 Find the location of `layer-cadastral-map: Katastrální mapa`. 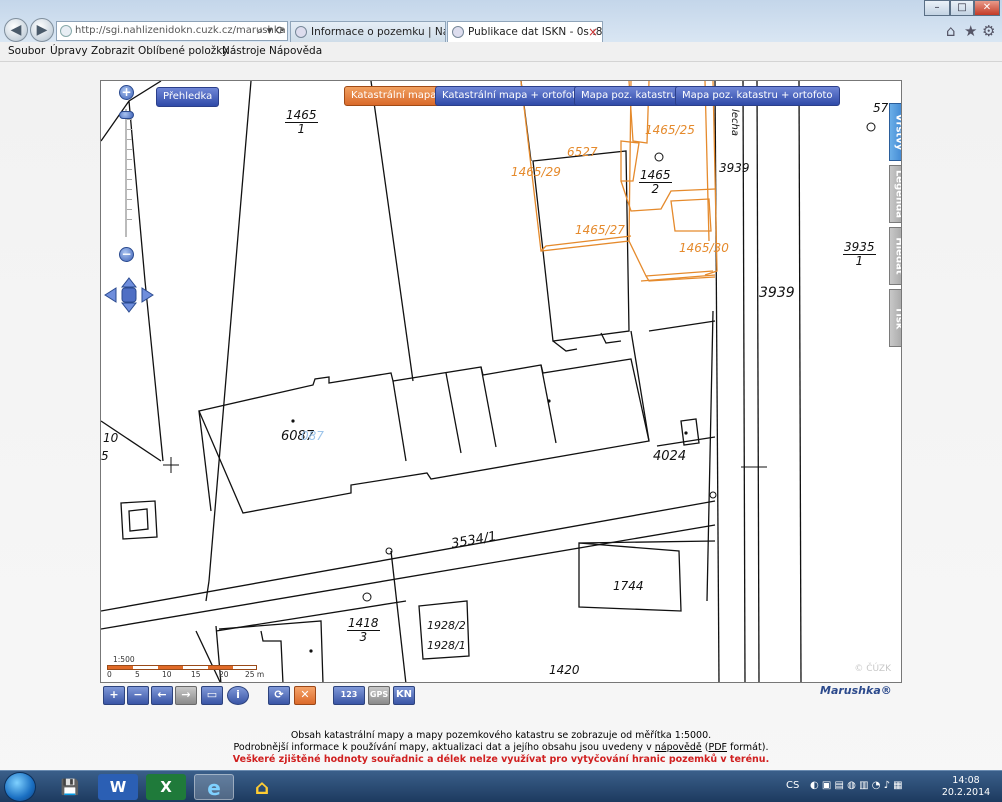

layer-cadastral-map: Katastrální mapa is located at coordinates (394, 96).